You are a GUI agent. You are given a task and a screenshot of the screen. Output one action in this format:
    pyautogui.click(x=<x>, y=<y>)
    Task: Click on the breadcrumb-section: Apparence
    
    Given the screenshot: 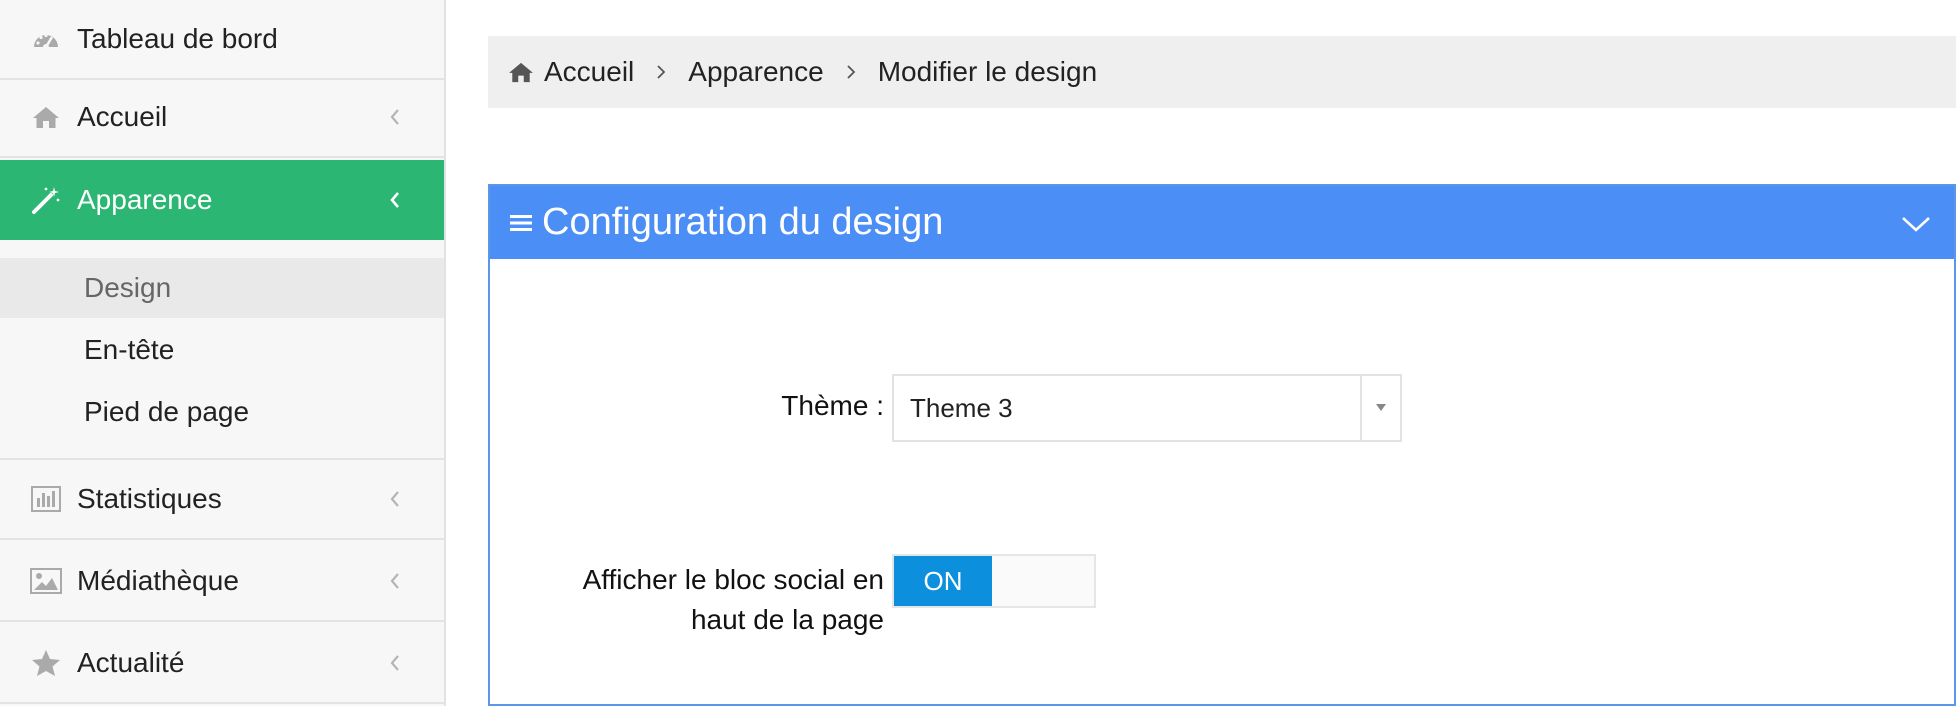 What is the action you would take?
    pyautogui.click(x=755, y=72)
    